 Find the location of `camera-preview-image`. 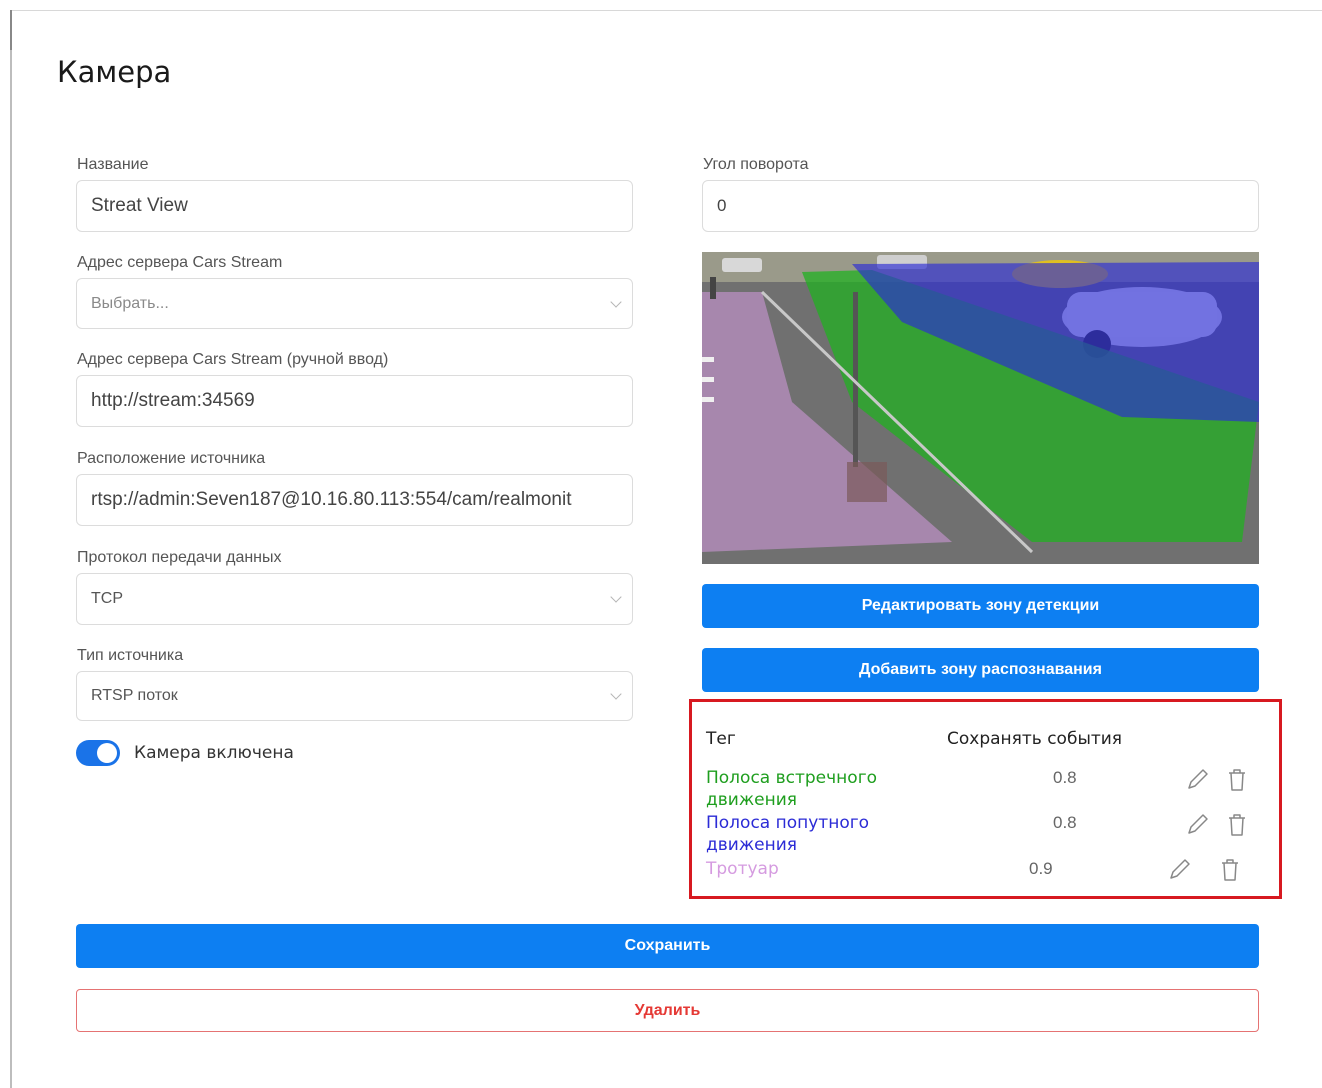

camera-preview-image is located at coordinates (980, 408).